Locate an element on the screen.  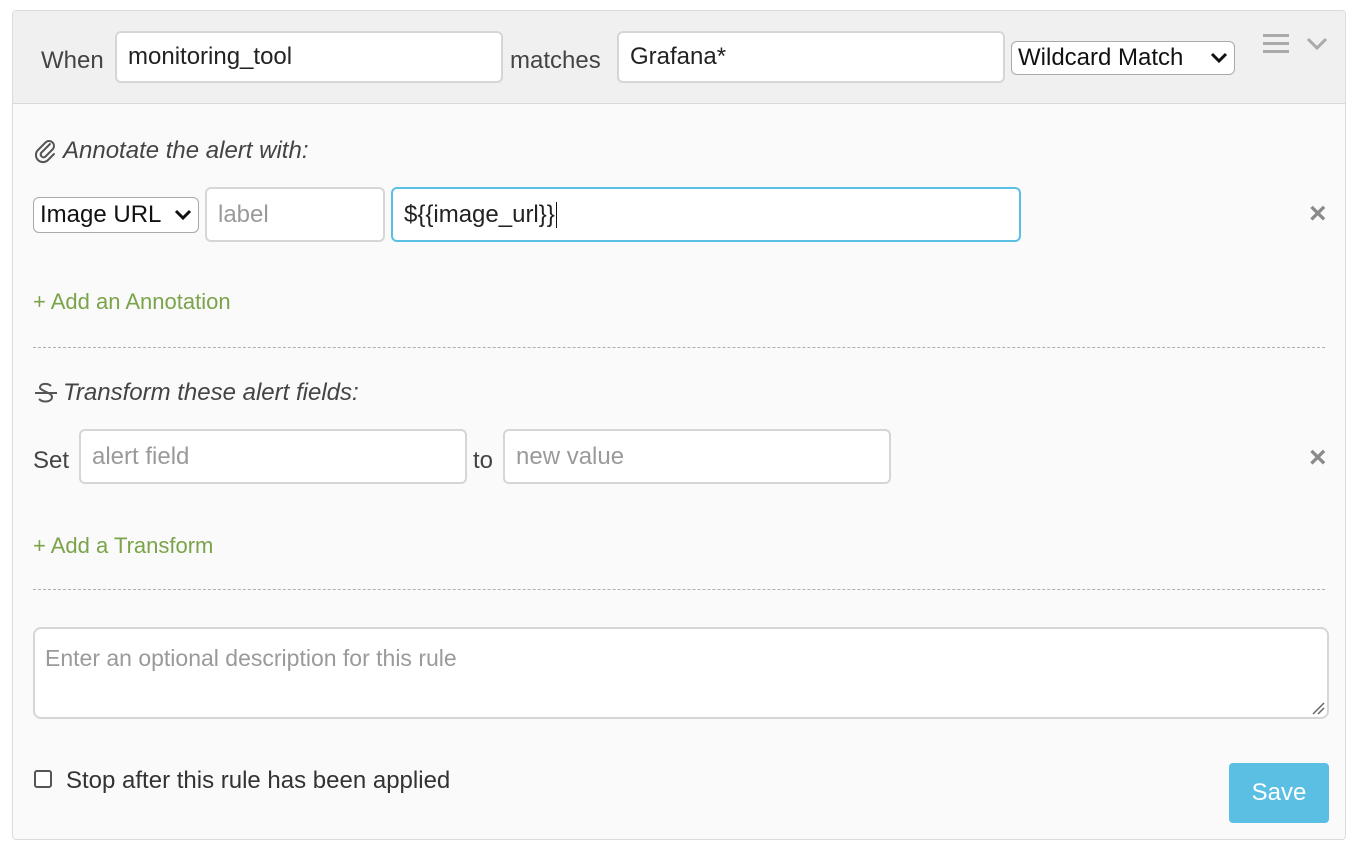
matches-label: matches is located at coordinates (555, 60).